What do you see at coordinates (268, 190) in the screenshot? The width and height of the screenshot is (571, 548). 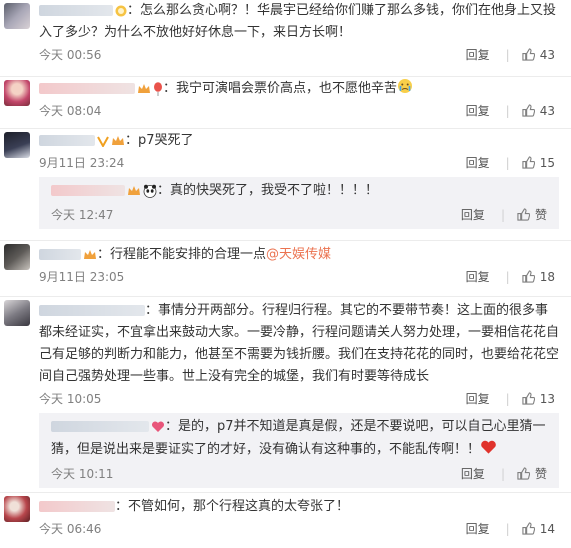 I see `reply-text: ：真的快哭死了，我受不了啦！！！！` at bounding box center [268, 190].